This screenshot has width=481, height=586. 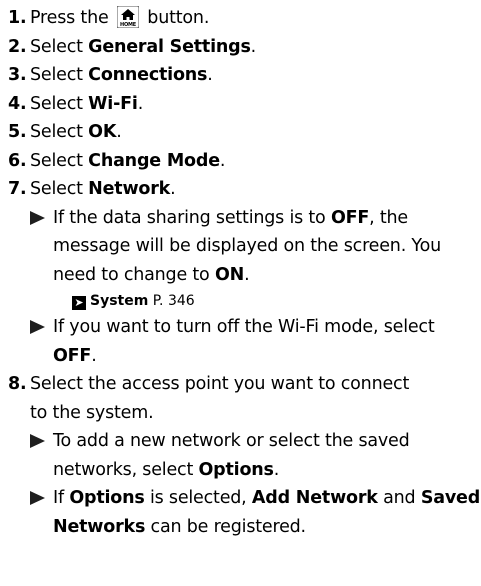 What do you see at coordinates (58, 498) in the screenshot?
I see `note-text: If` at bounding box center [58, 498].